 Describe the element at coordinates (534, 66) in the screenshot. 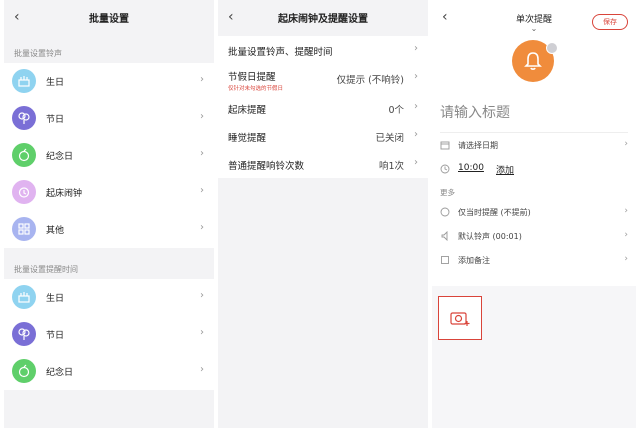

I see `reminder-icon-area` at that location.